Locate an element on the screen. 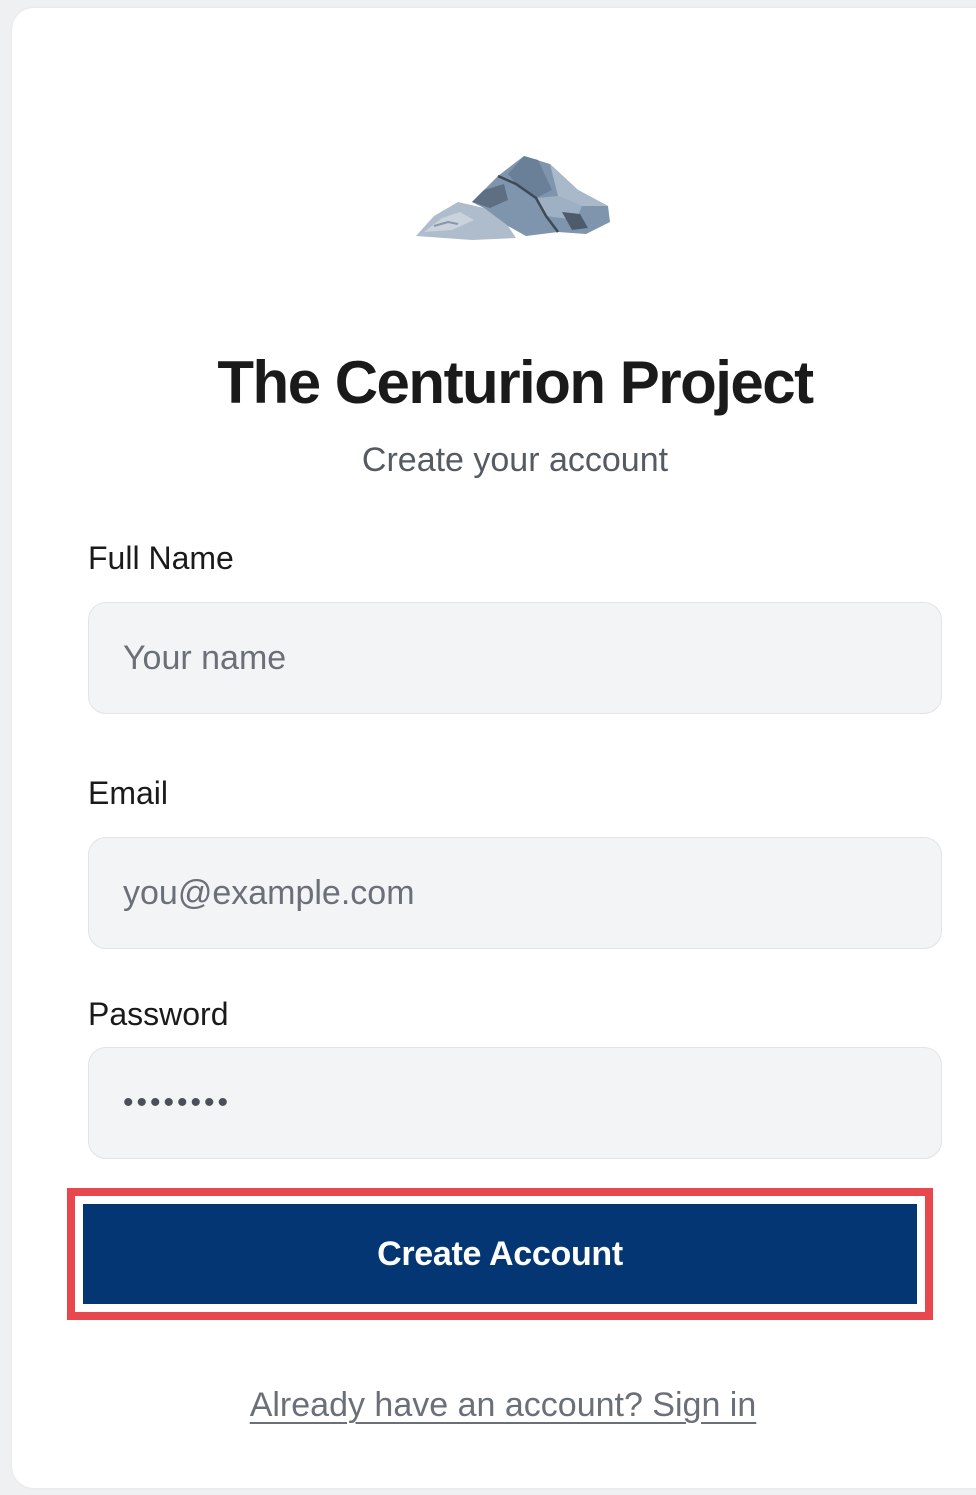 This screenshot has width=976, height=1495. email-input is located at coordinates (515, 893).